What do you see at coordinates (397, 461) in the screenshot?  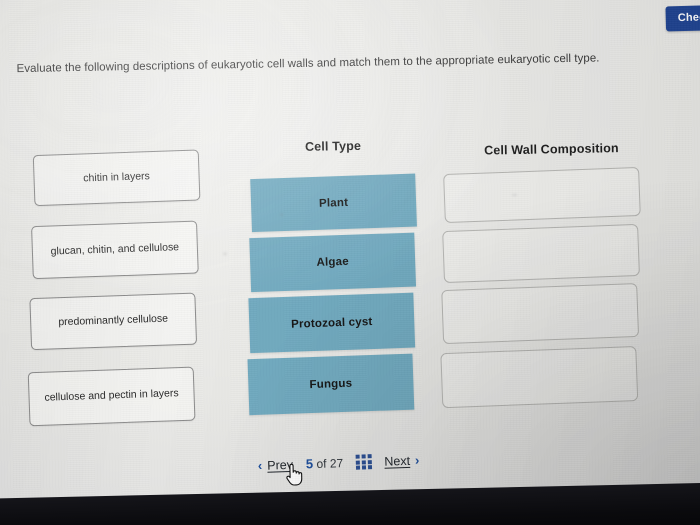 I see `next-button-label: Next` at bounding box center [397, 461].